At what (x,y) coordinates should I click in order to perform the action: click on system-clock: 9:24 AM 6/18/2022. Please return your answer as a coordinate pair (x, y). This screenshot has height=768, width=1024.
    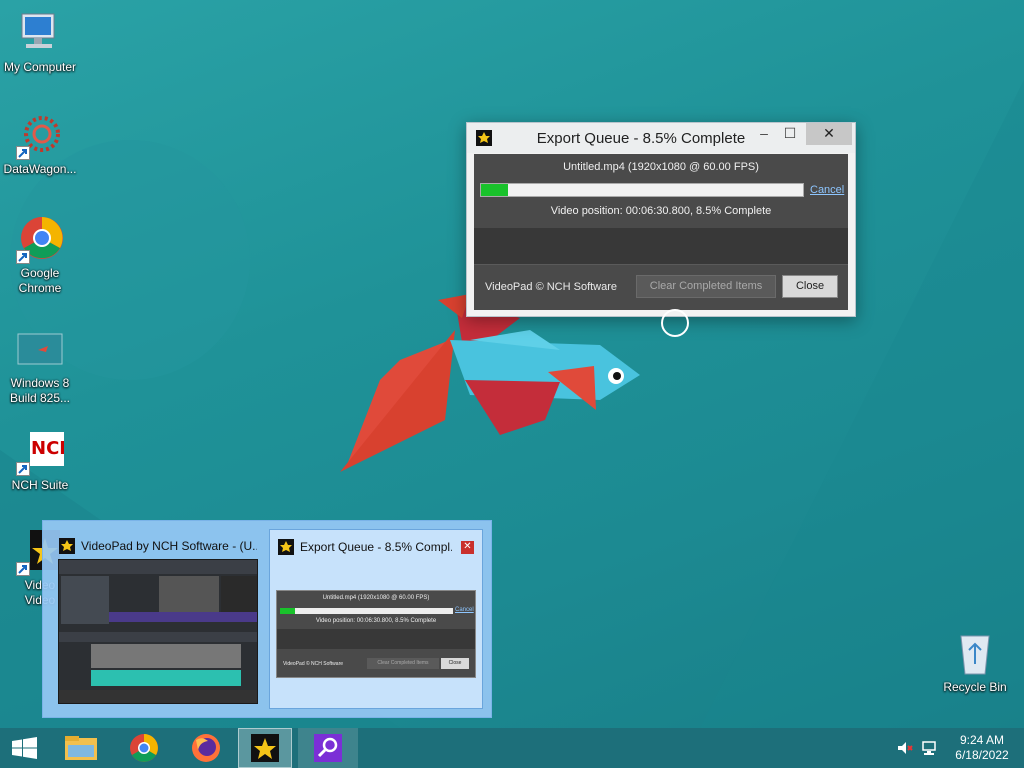
    Looking at the image, I should click on (982, 748).